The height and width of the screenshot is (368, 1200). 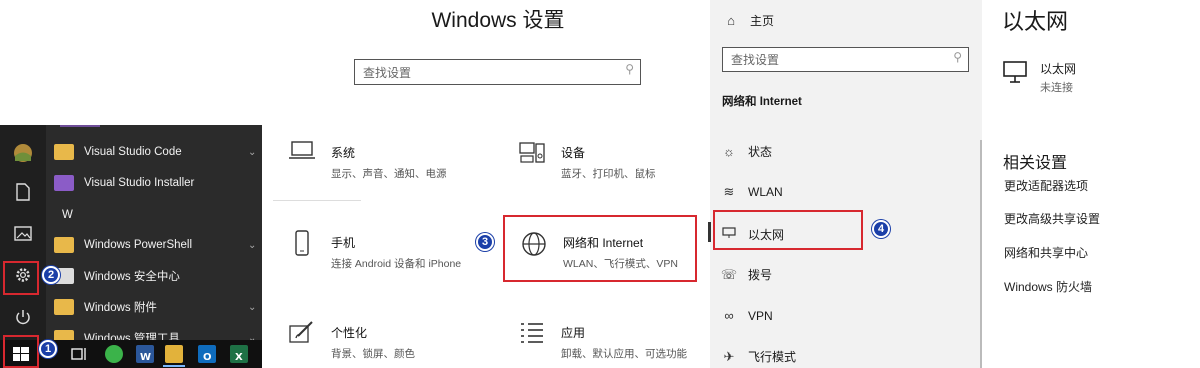 What do you see at coordinates (23, 237) in the screenshot?
I see `pictures-icon` at bounding box center [23, 237].